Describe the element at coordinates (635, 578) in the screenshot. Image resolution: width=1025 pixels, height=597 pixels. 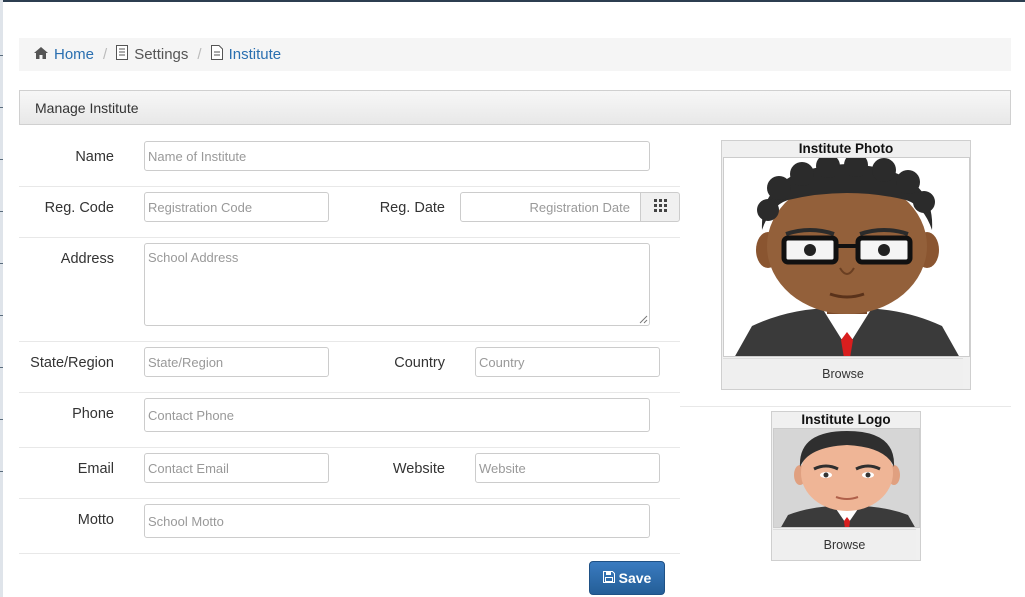
I see `save-button-label: Save` at that location.